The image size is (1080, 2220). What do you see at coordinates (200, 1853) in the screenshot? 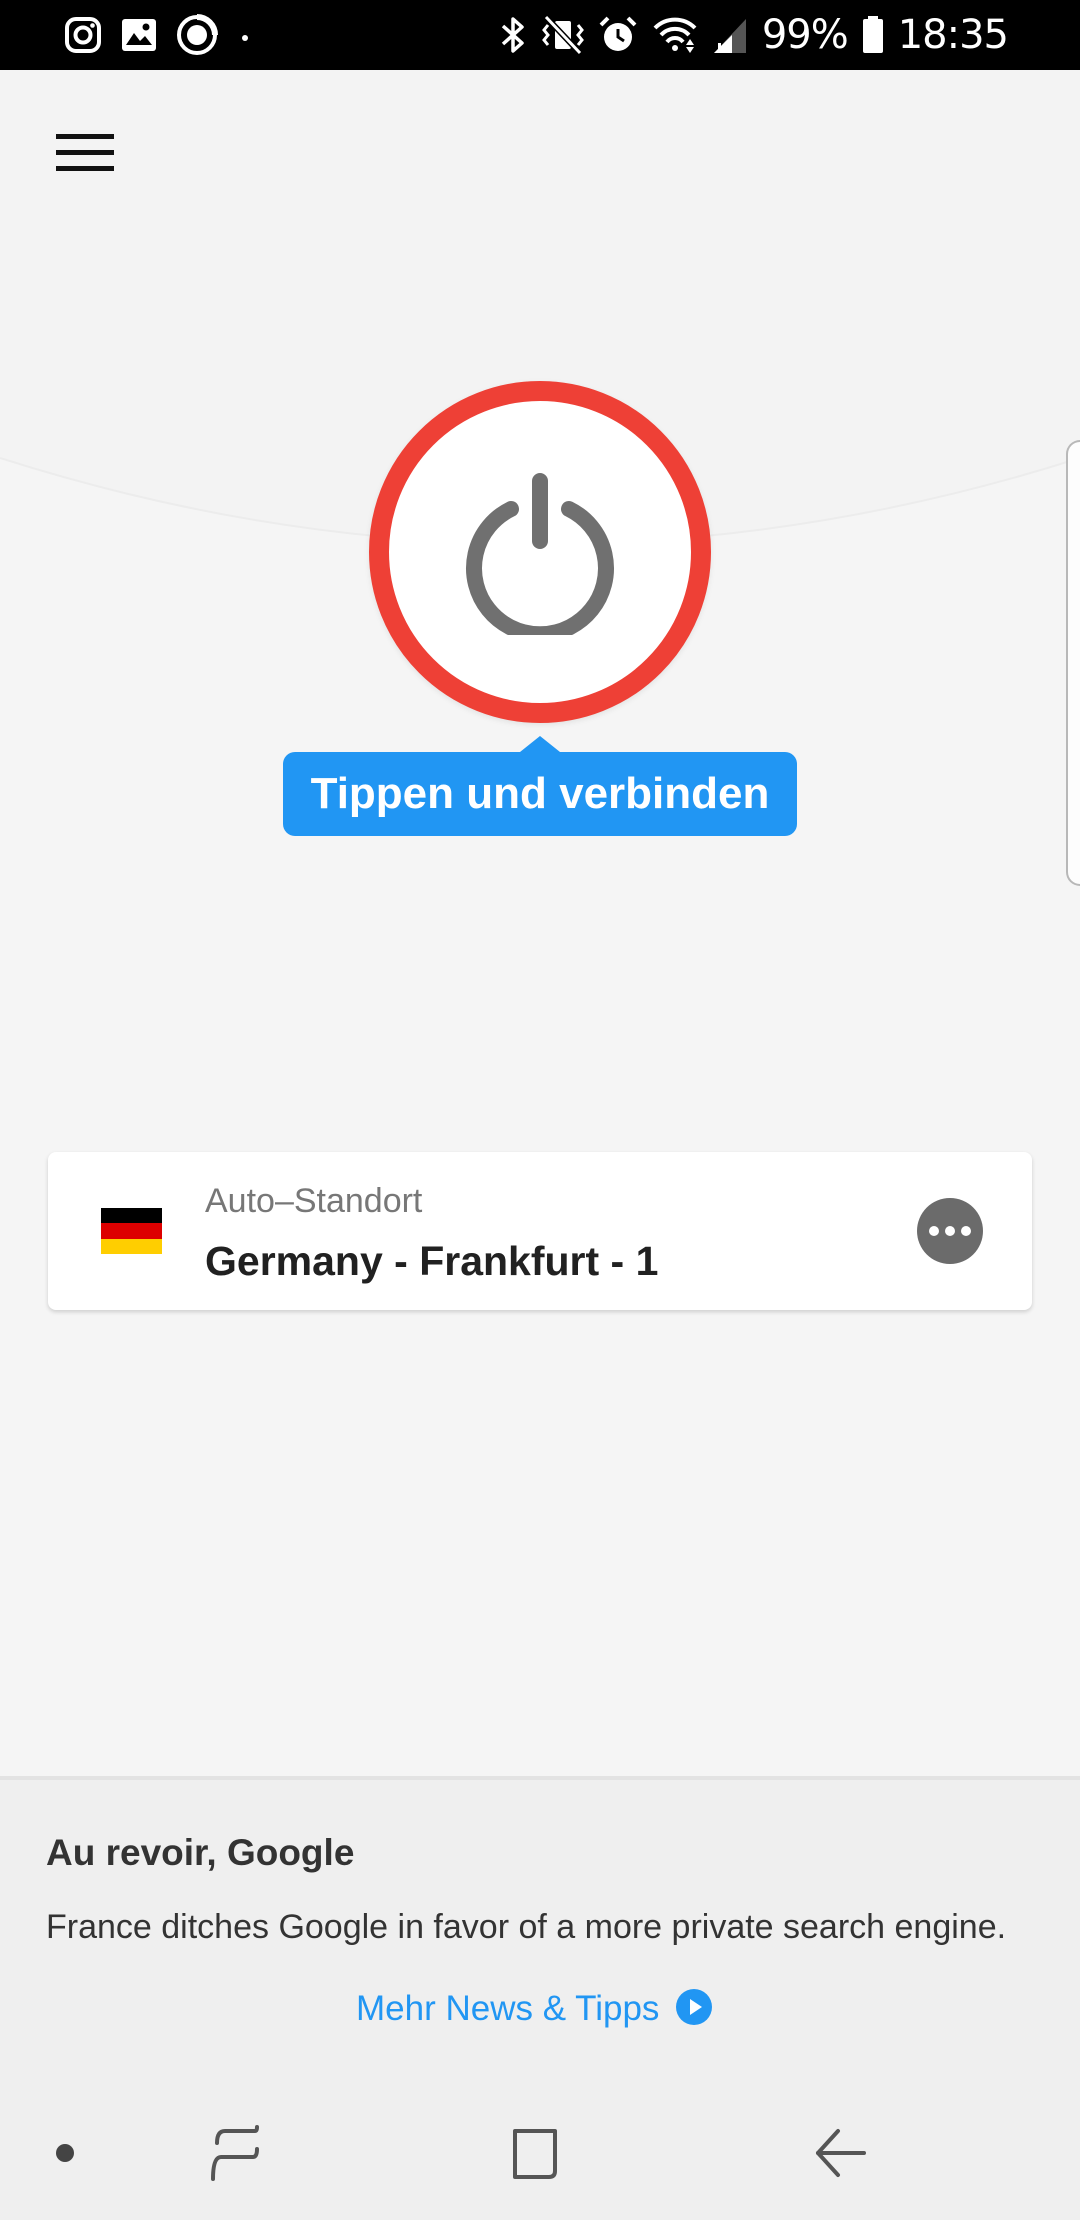
I see `news-title: Au revoir, Google` at bounding box center [200, 1853].